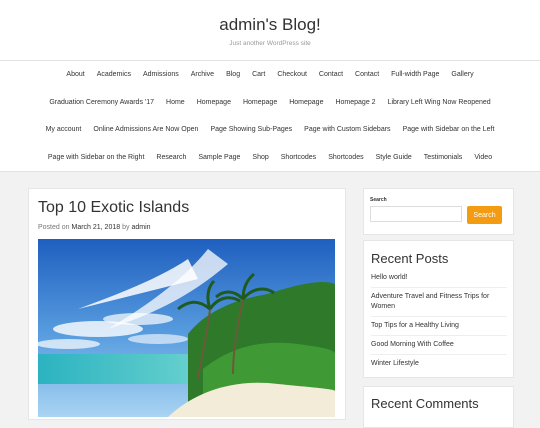  Describe the element at coordinates (270, 17) in the screenshot. I see `site-title: admin's Blog!` at that location.